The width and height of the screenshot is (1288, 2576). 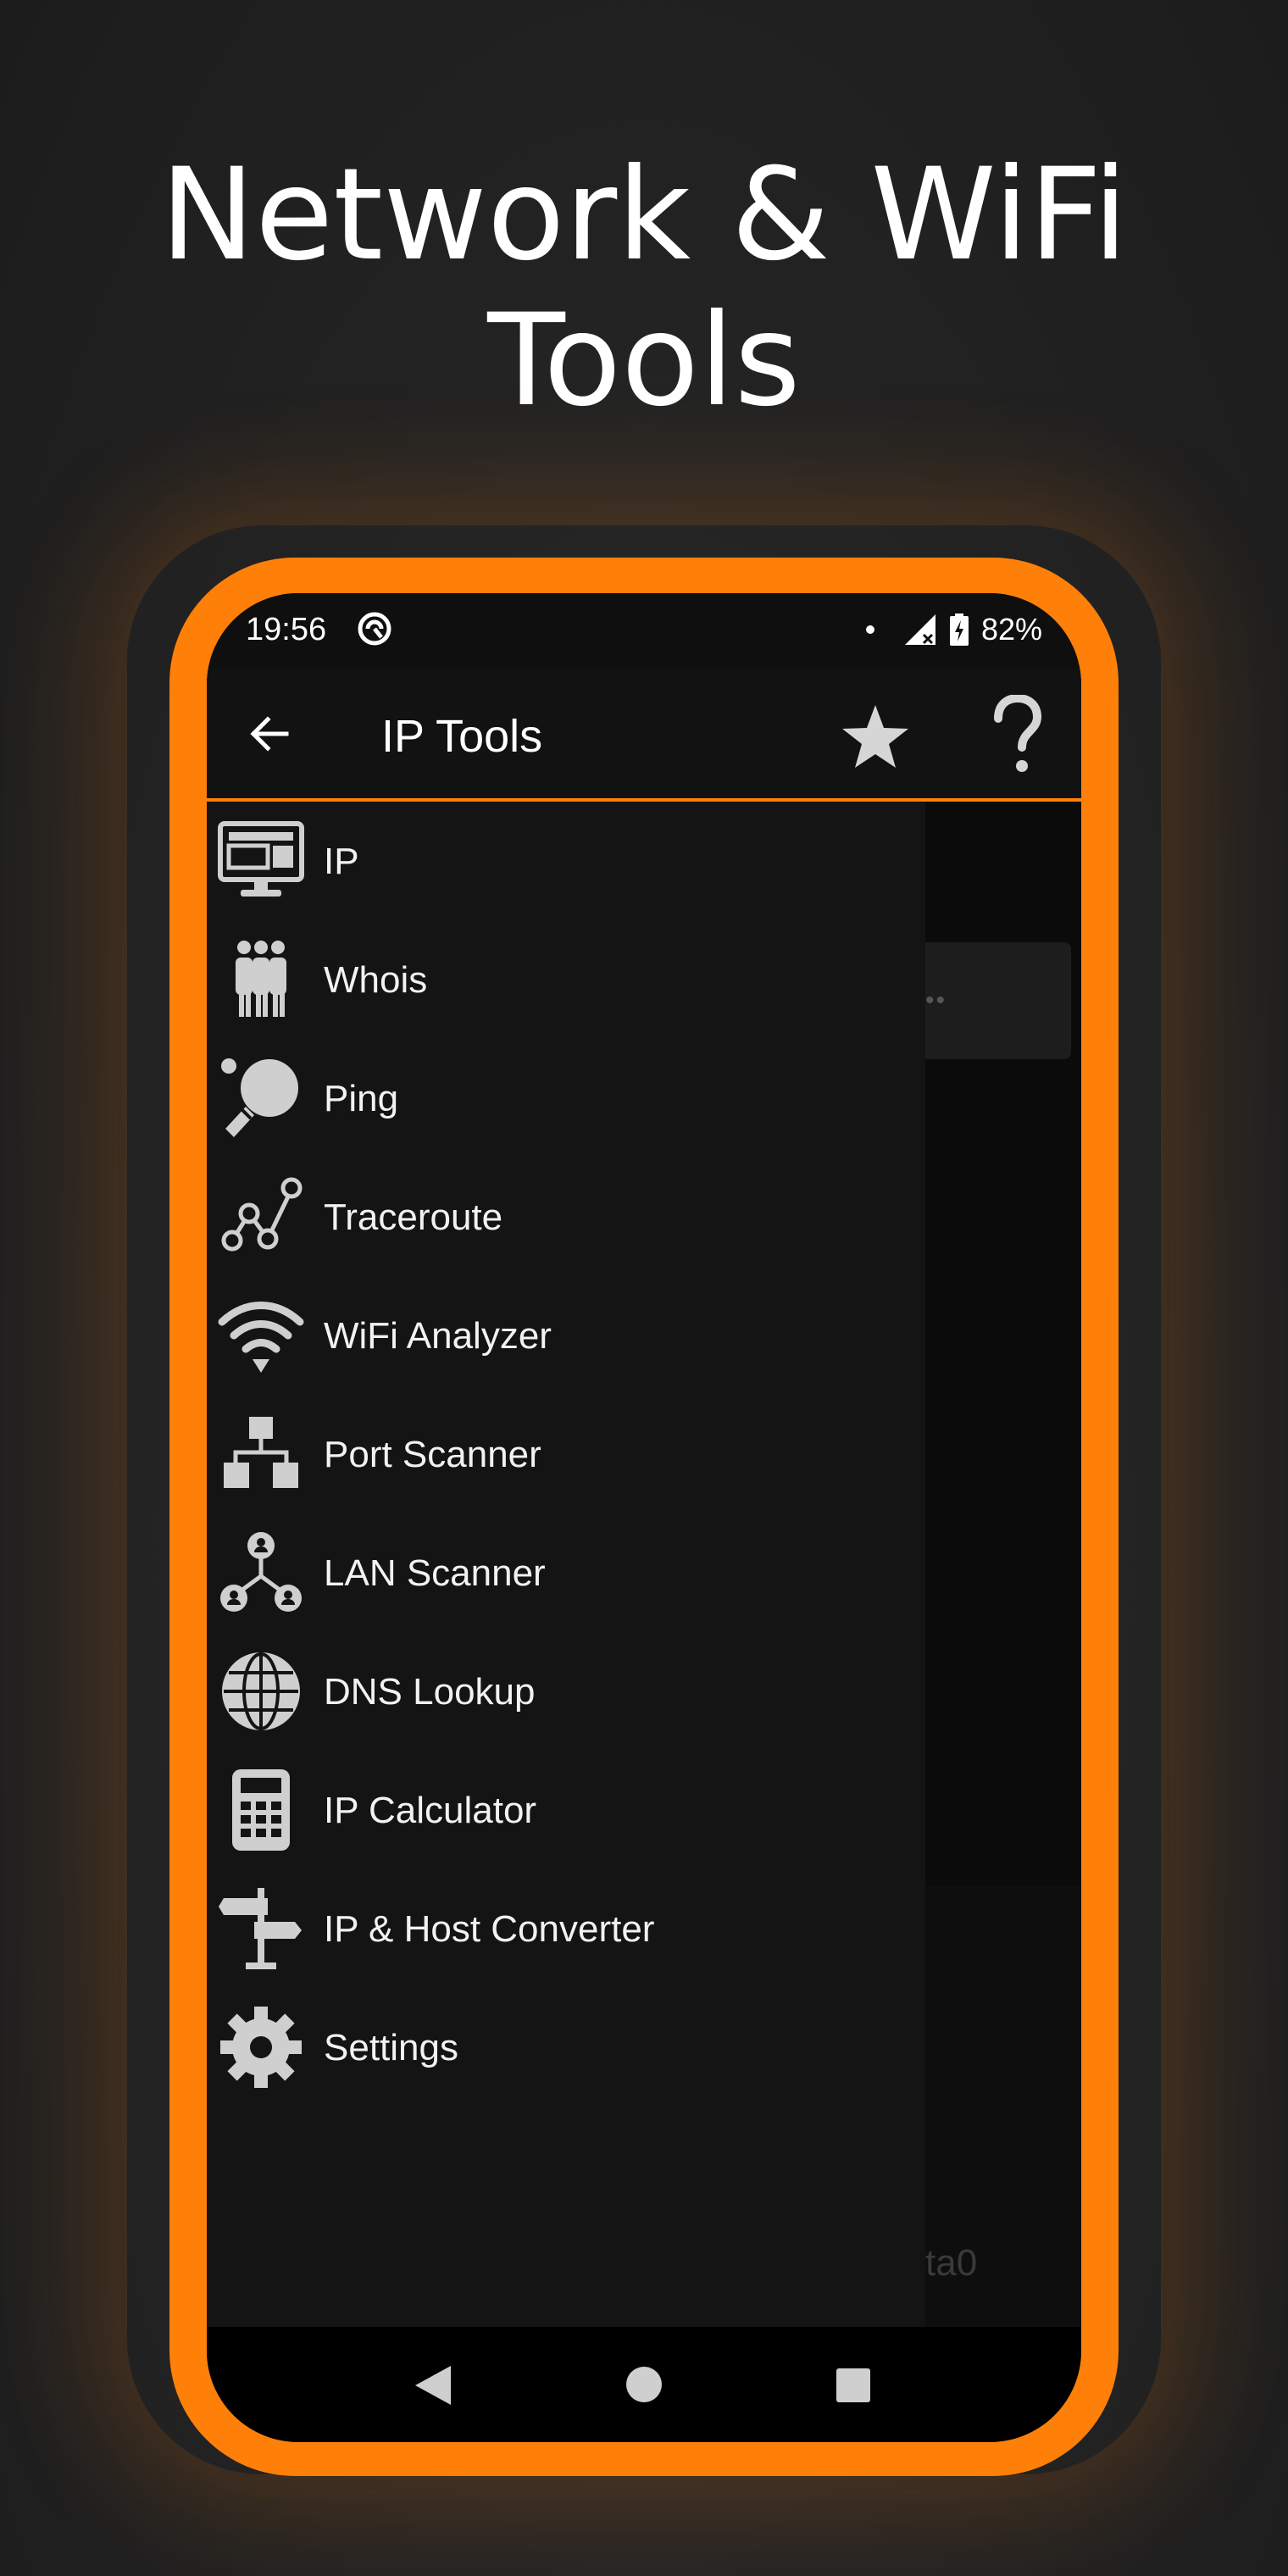 What do you see at coordinates (959, 629) in the screenshot?
I see `battery-charging-icon` at bounding box center [959, 629].